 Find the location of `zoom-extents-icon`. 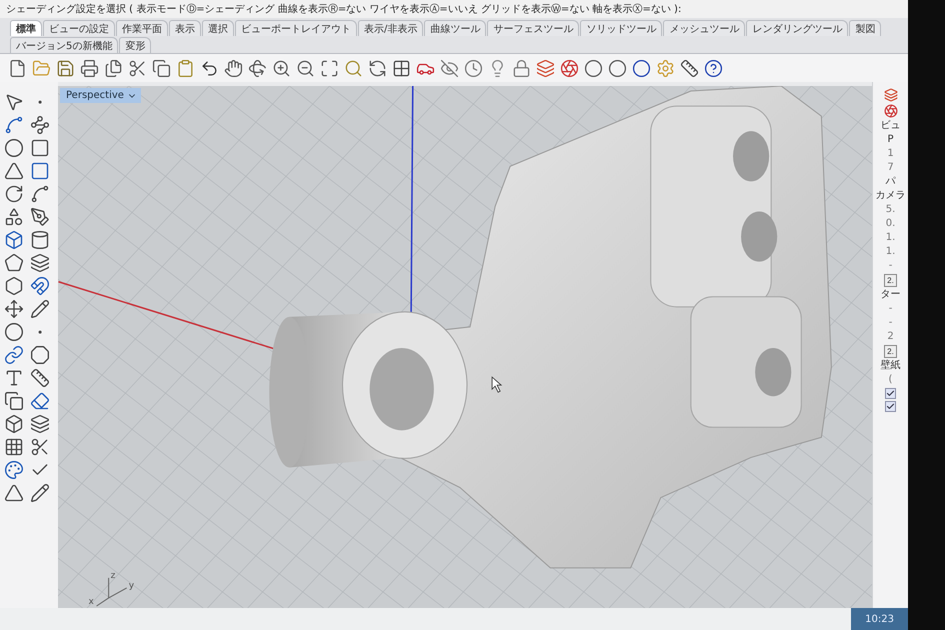

zoom-extents-icon is located at coordinates (329, 68).